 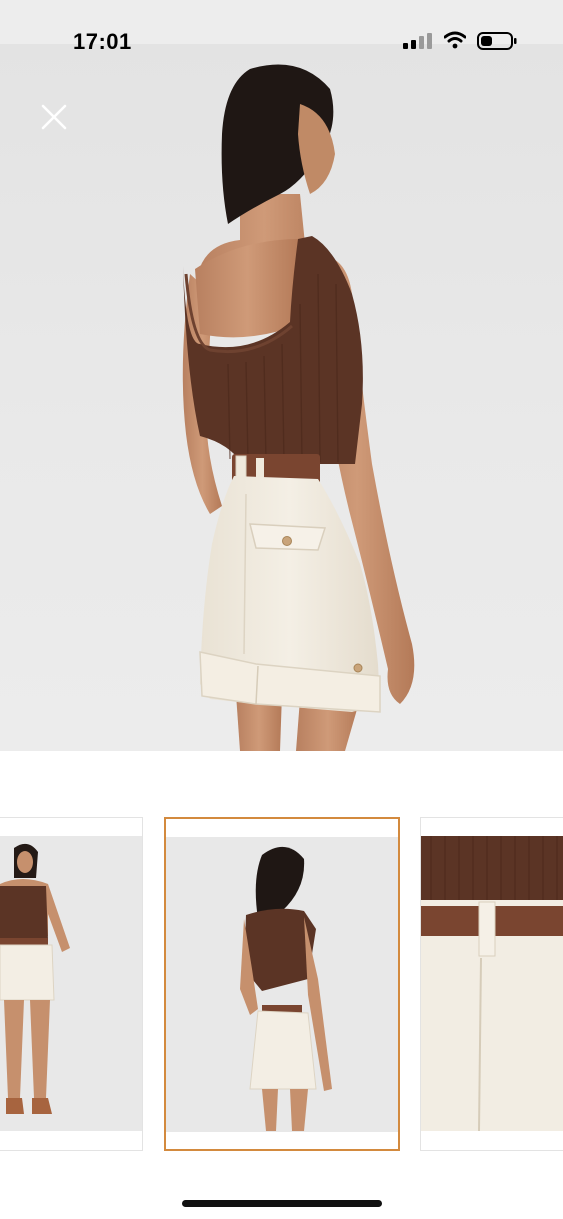 What do you see at coordinates (497, 41) in the screenshot?
I see `battery-icon` at bounding box center [497, 41].